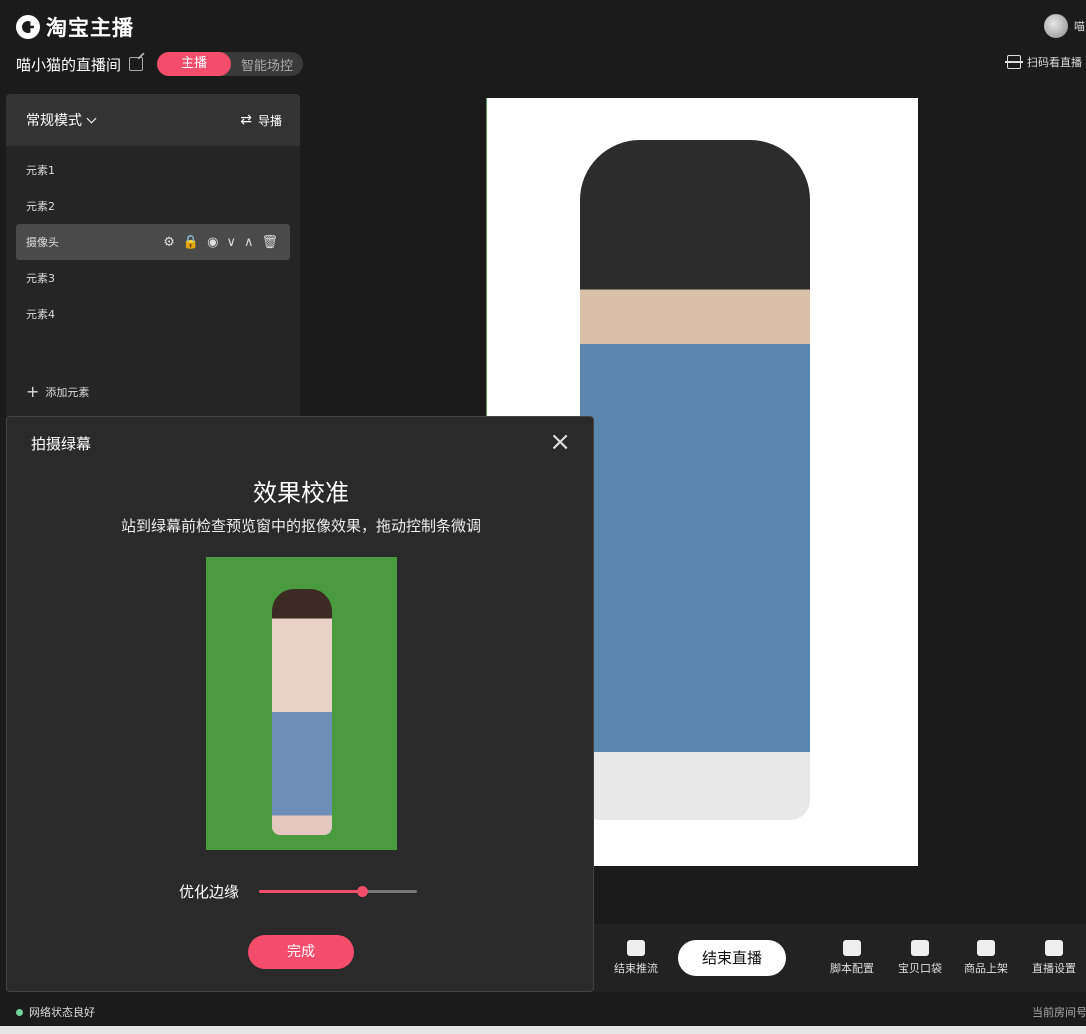 The image size is (1086, 1034). I want to click on avatar, so click(1056, 26).